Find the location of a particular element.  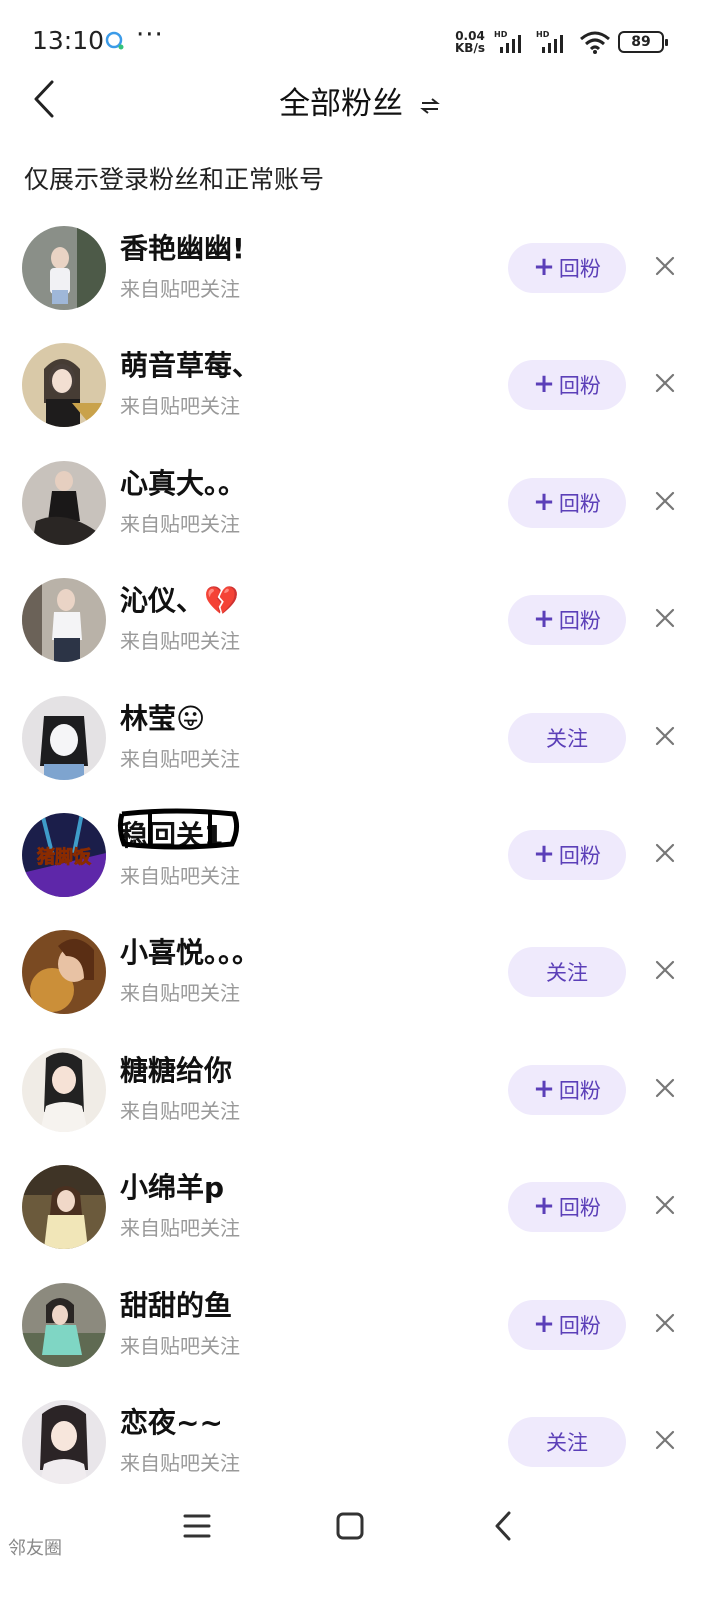

follower-name: 恋夜~~ is located at coordinates (171, 1422).